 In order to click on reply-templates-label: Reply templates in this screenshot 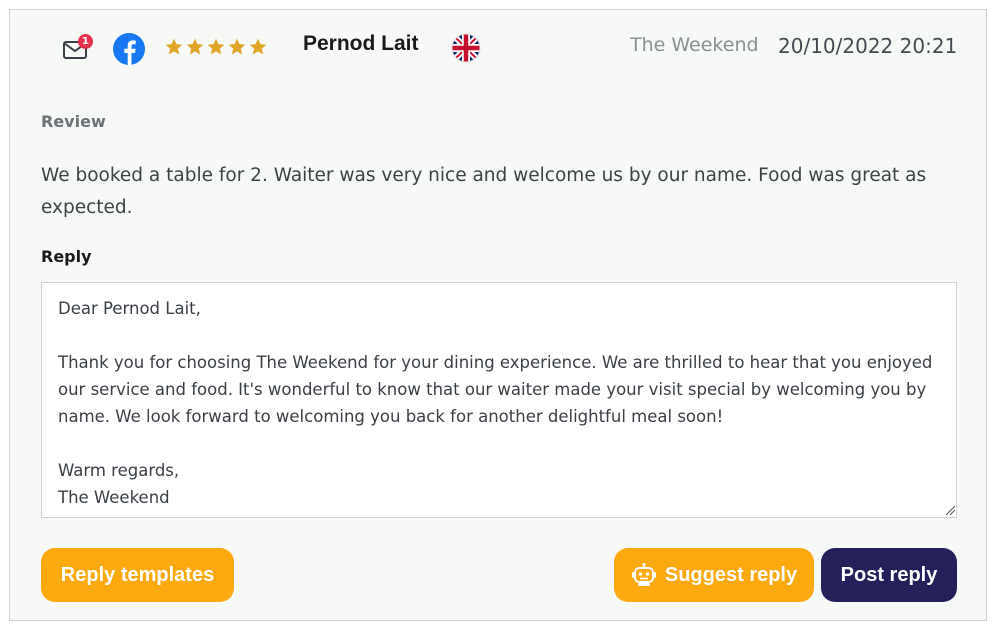, I will do `click(137, 574)`.